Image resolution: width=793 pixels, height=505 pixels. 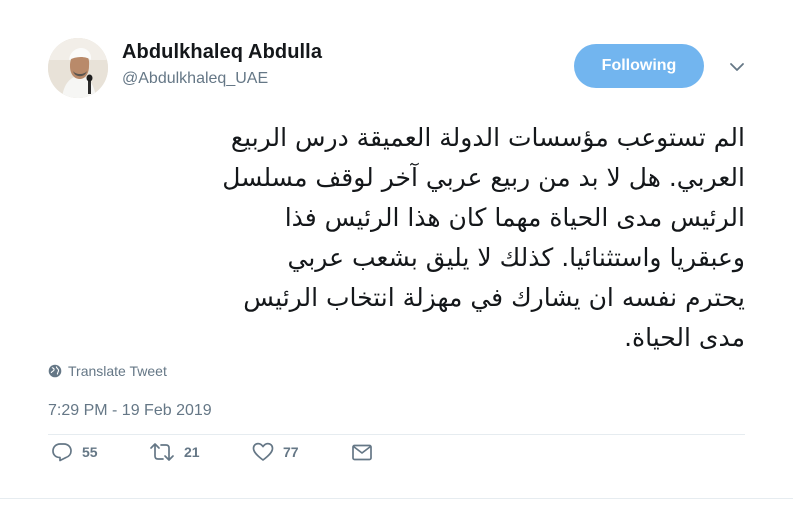 What do you see at coordinates (222, 52) in the screenshot?
I see `author-name: Abdulkhaleq Abdulla` at bounding box center [222, 52].